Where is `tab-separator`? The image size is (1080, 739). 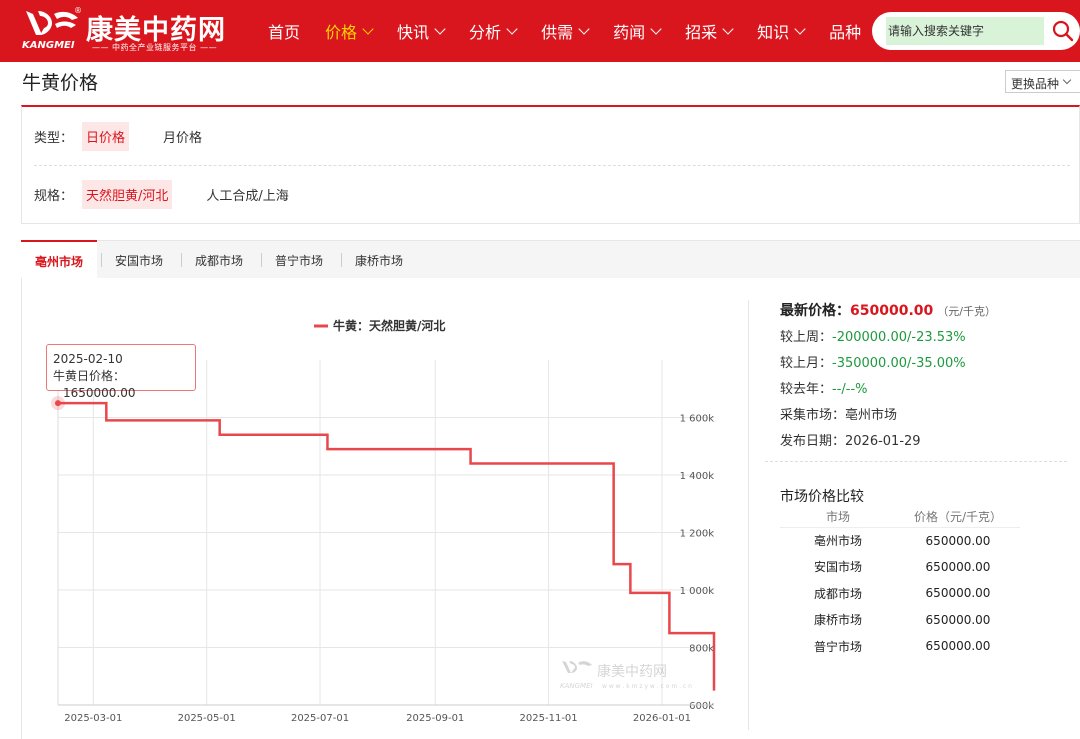 tab-separator is located at coordinates (261, 260).